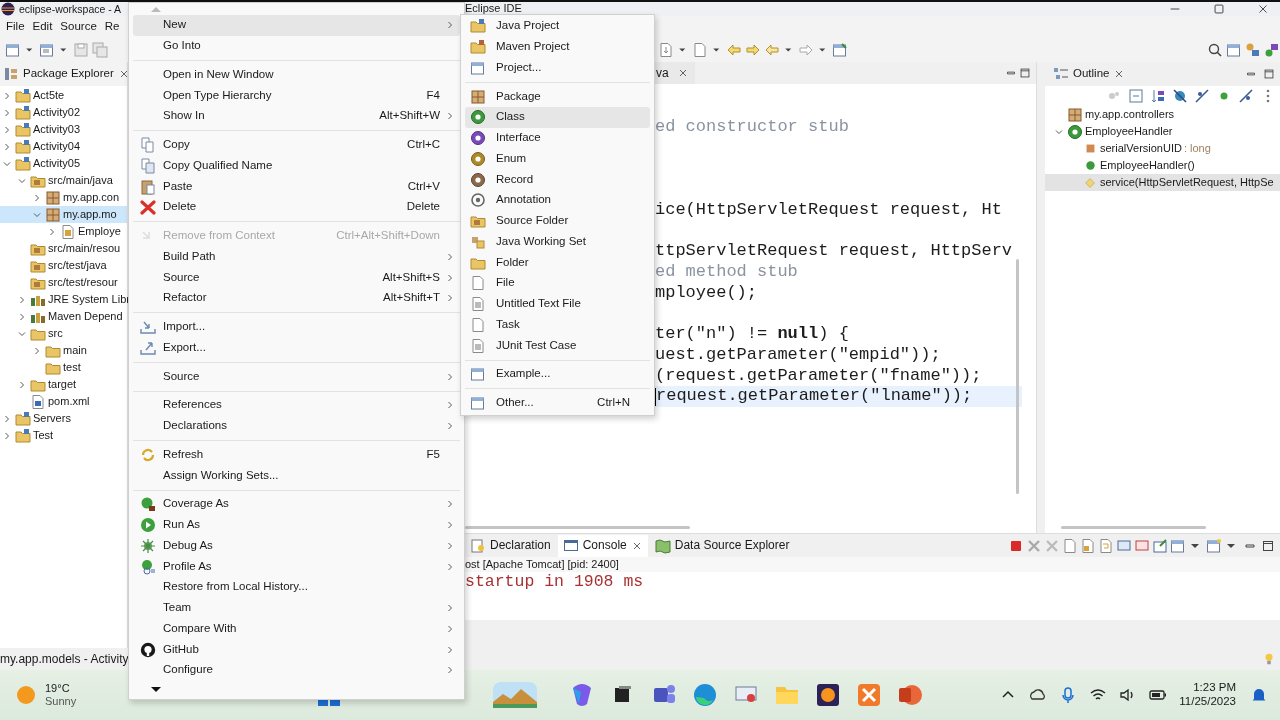 The width and height of the screenshot is (1280, 720). Describe the element at coordinates (557, 138) in the screenshot. I see `menu-item: Interface` at that location.